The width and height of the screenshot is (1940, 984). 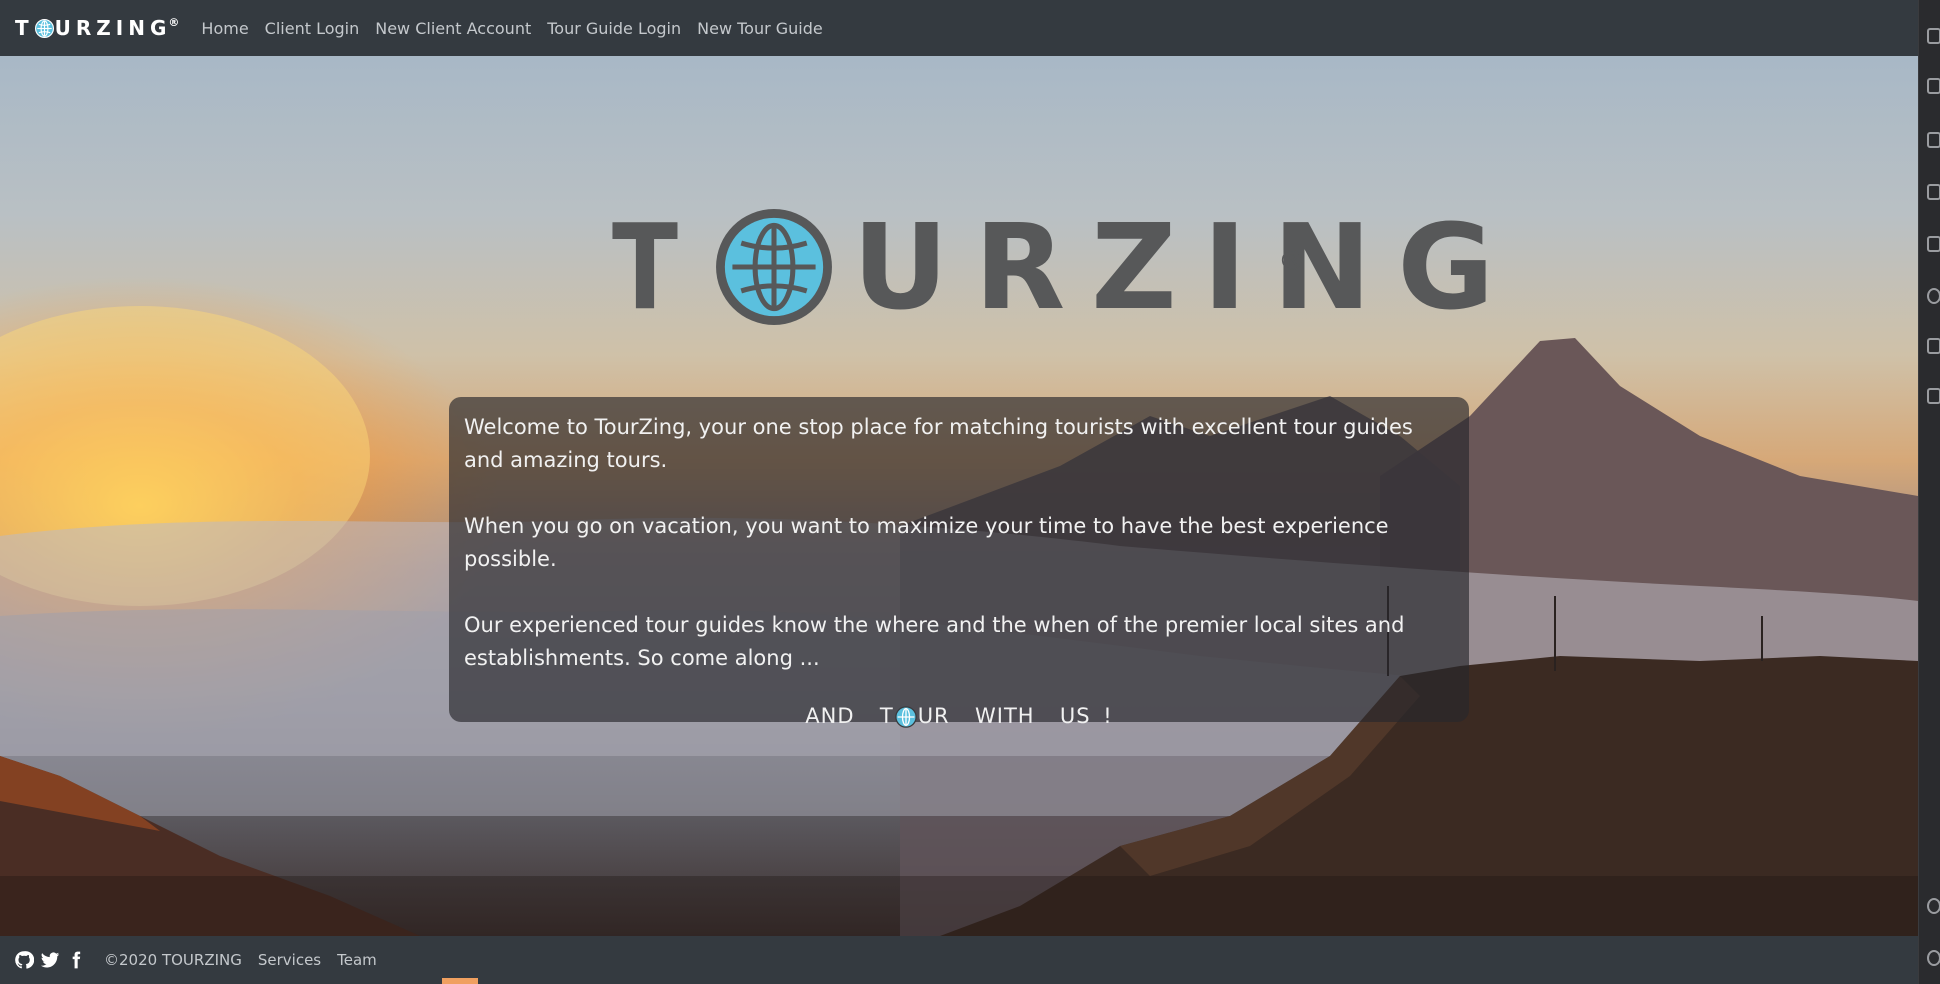 What do you see at coordinates (312, 28) in the screenshot?
I see `nav-client-login-link: Client Login` at bounding box center [312, 28].